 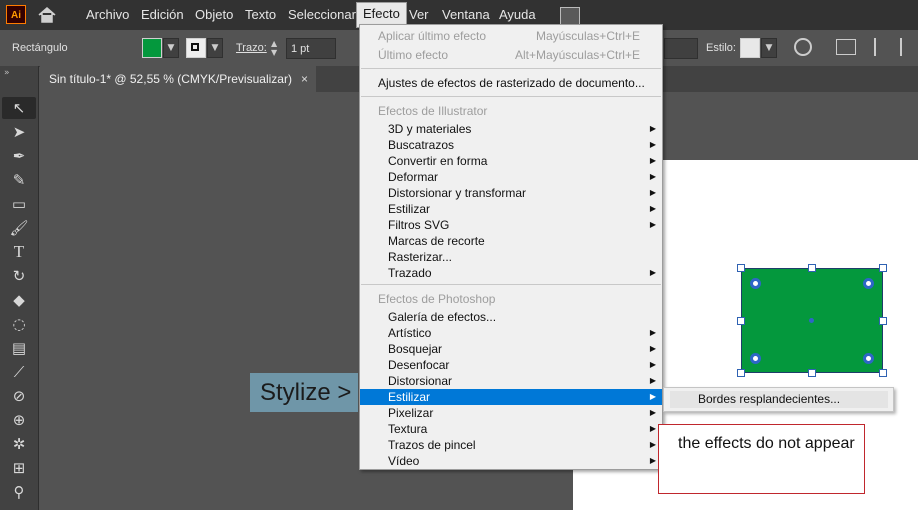 What do you see at coordinates (19, 324) in the screenshot?
I see `lasso-tool-icon: ◌` at bounding box center [19, 324].